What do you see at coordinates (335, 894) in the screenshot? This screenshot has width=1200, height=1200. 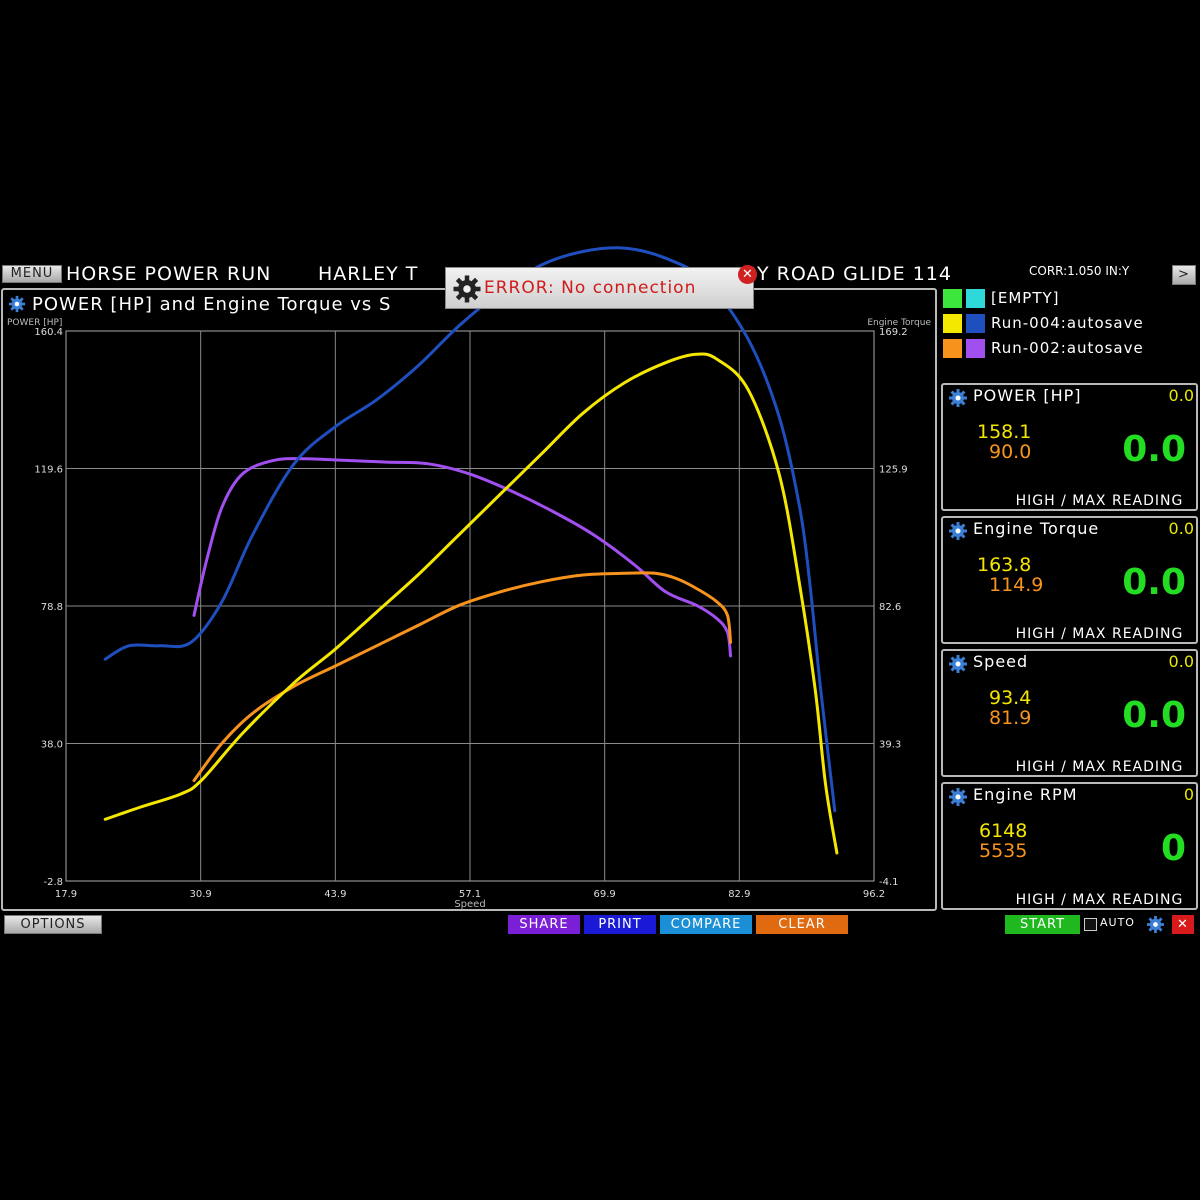 I see `x-tick-label: 43.9` at bounding box center [335, 894].